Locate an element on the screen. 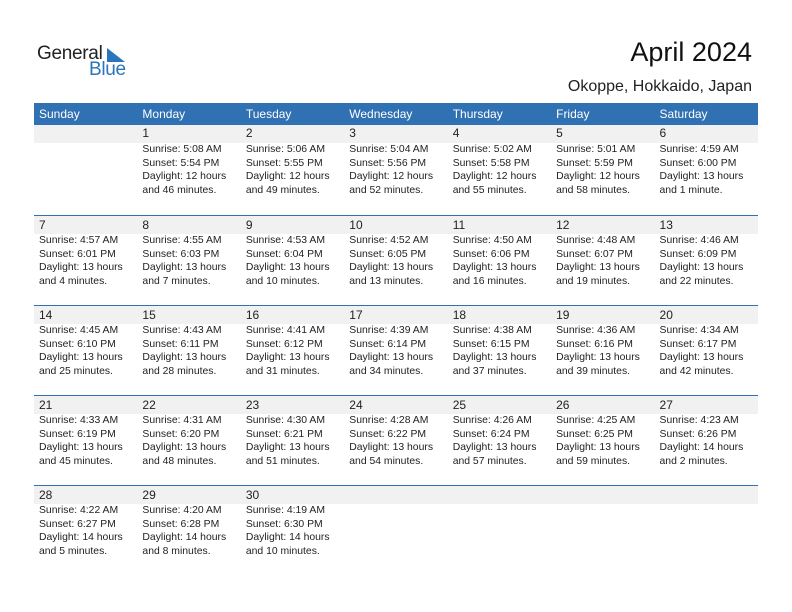 The width and height of the screenshot is (792, 612). sunset-time: Sunset: 6:10 PM is located at coordinates (77, 344).